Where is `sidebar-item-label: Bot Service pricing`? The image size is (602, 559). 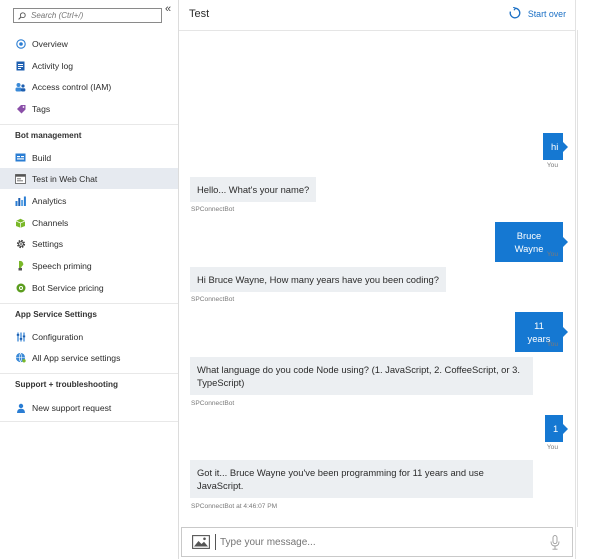 sidebar-item-label: Bot Service pricing is located at coordinates (68, 287).